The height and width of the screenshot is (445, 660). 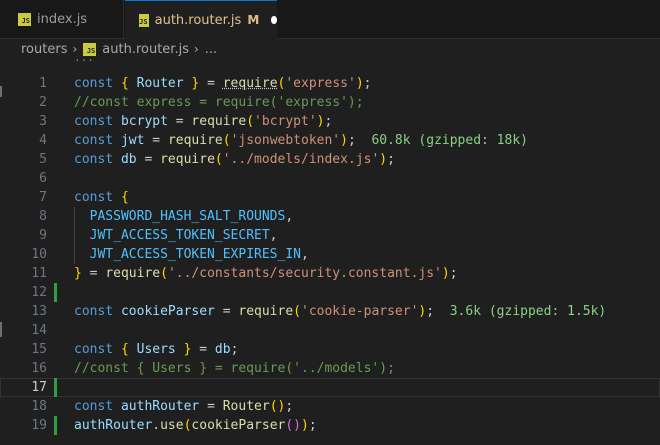 I want to click on line-number: 5, so click(x=43, y=159).